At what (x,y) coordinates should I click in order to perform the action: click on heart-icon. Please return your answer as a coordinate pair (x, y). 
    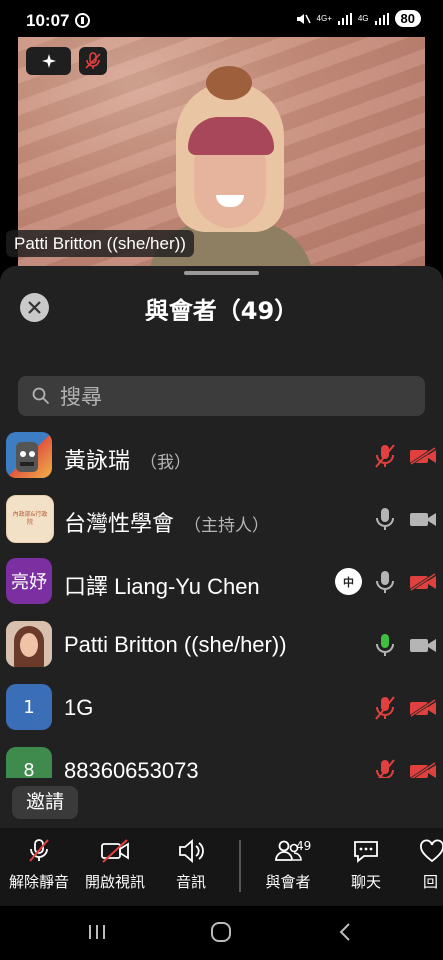
    Looking at the image, I should click on (431, 851).